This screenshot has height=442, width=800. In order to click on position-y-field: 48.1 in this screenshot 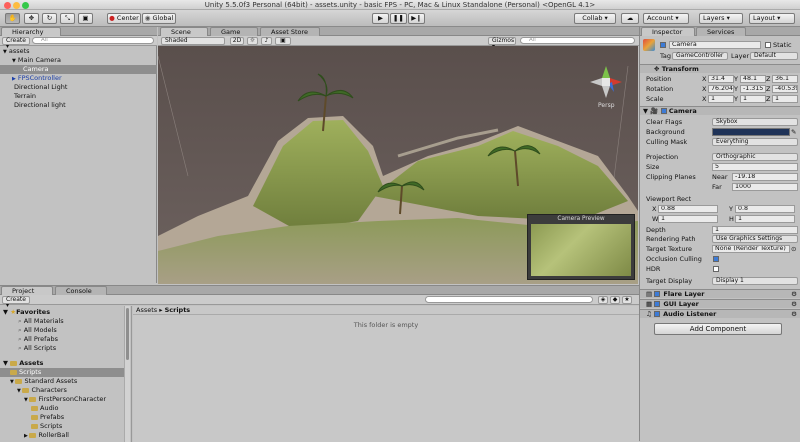, I will do `click(753, 79)`.